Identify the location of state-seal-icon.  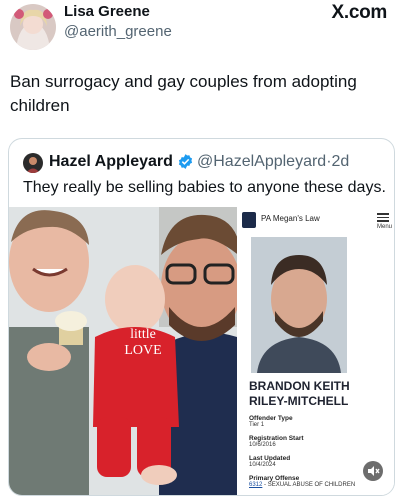
(249, 220).